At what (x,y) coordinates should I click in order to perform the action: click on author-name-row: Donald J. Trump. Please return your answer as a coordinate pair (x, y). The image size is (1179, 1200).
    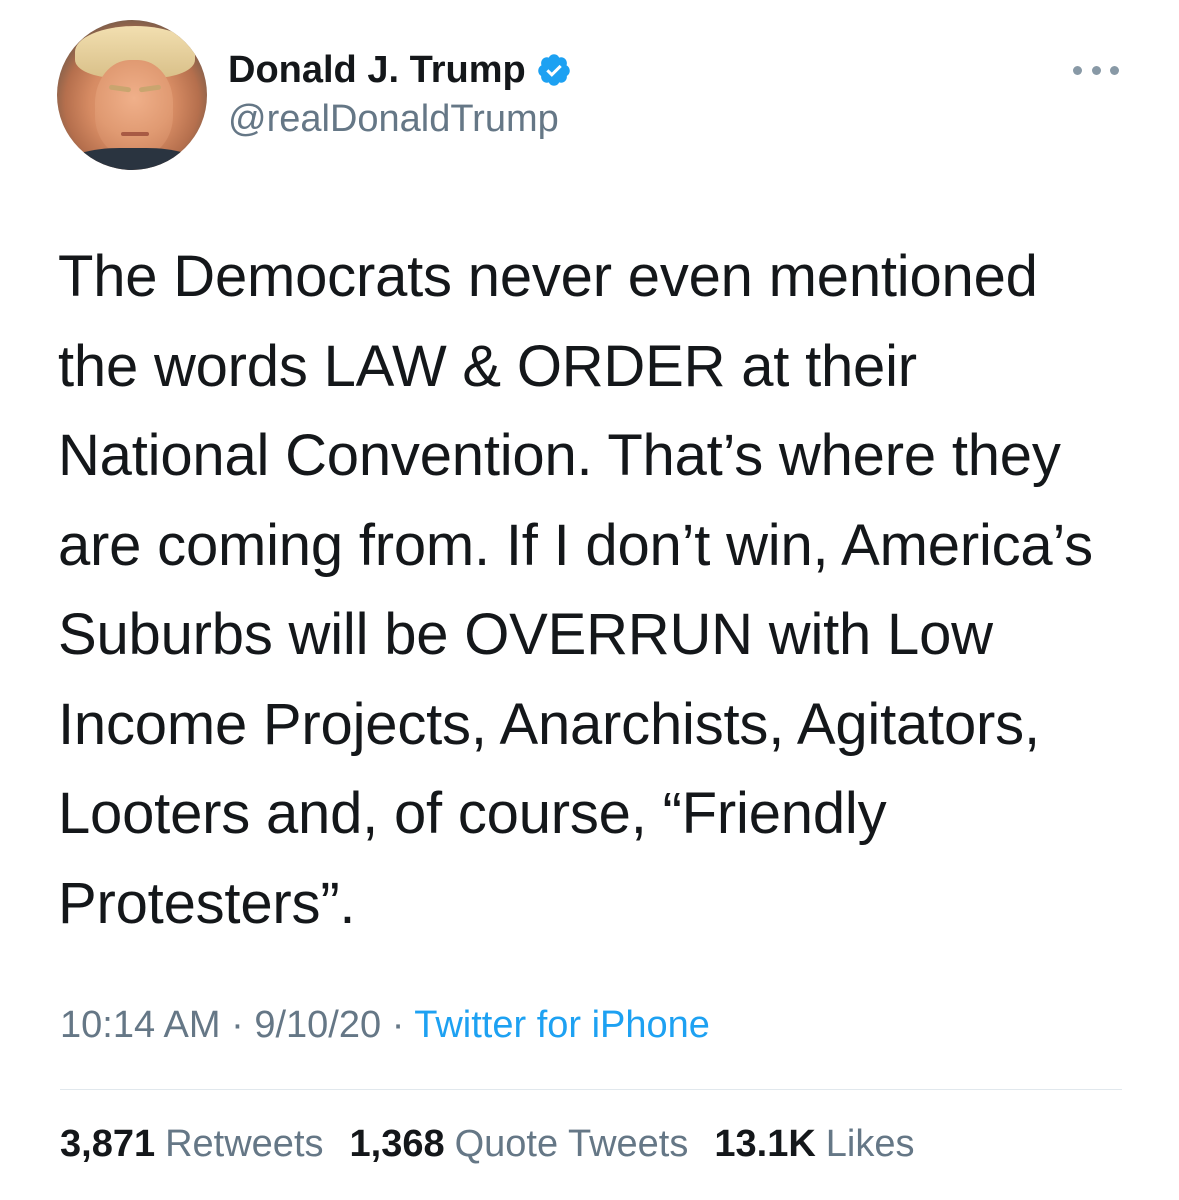
    Looking at the image, I should click on (400, 70).